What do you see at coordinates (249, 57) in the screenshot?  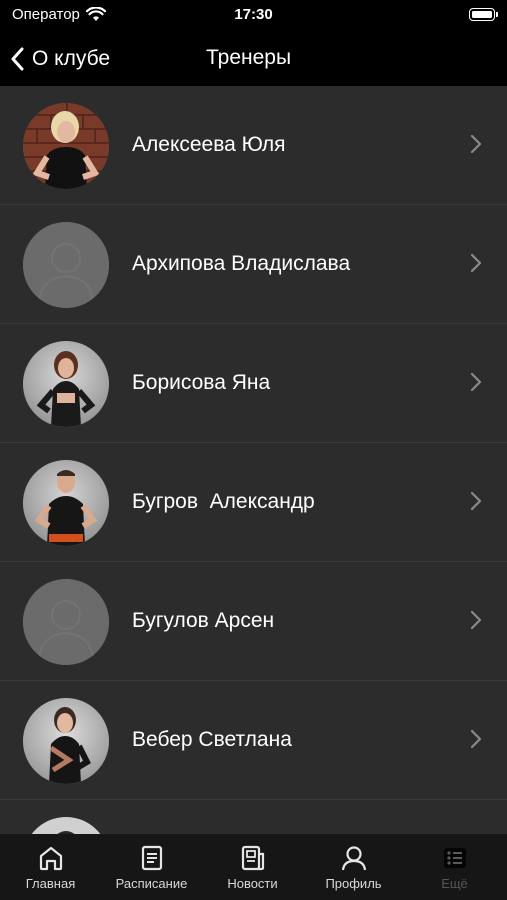 I see `page-title: Тренеры` at bounding box center [249, 57].